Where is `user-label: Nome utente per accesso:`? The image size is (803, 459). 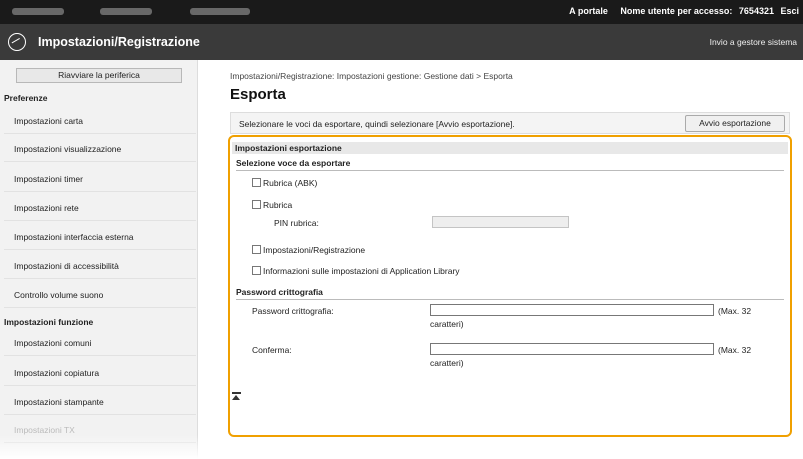 user-label: Nome utente per accesso: is located at coordinates (676, 11).